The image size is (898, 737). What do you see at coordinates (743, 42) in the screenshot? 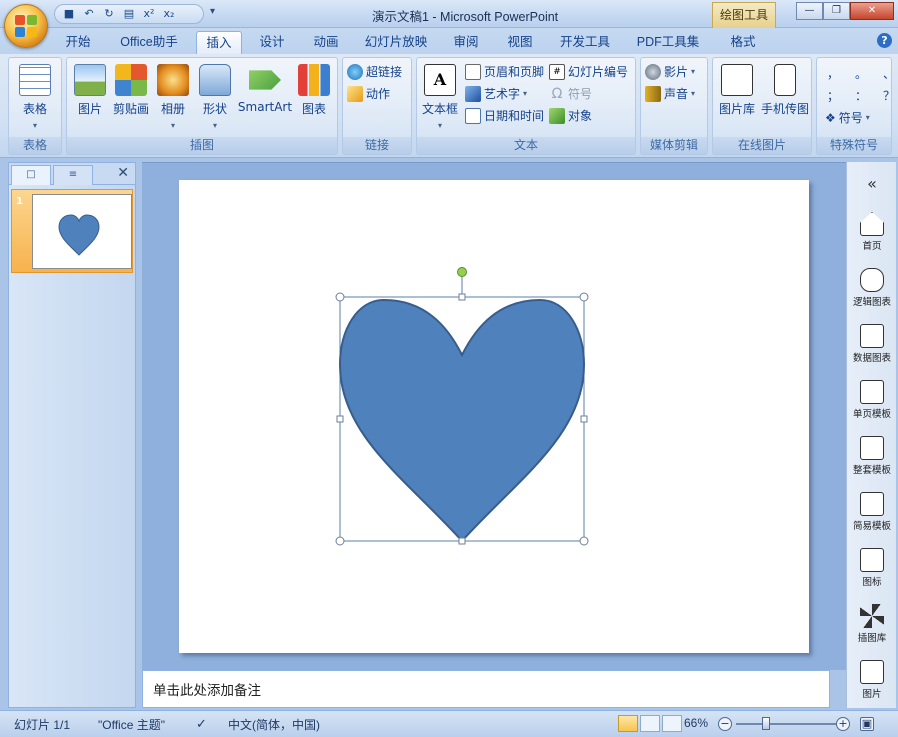
I see `tab-format: 格式` at bounding box center [743, 42].